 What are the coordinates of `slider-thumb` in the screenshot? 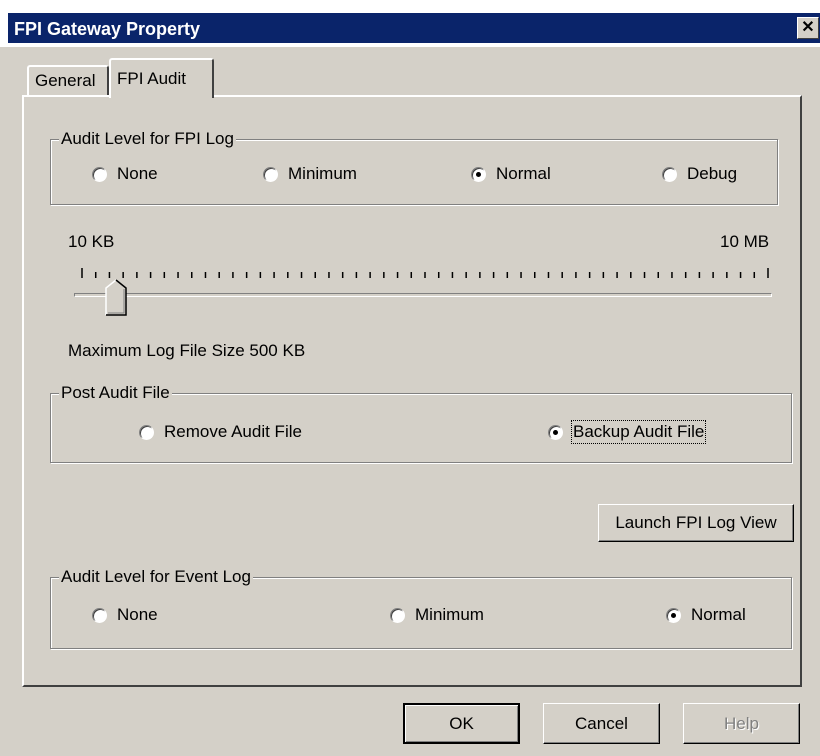 It's located at (116, 297).